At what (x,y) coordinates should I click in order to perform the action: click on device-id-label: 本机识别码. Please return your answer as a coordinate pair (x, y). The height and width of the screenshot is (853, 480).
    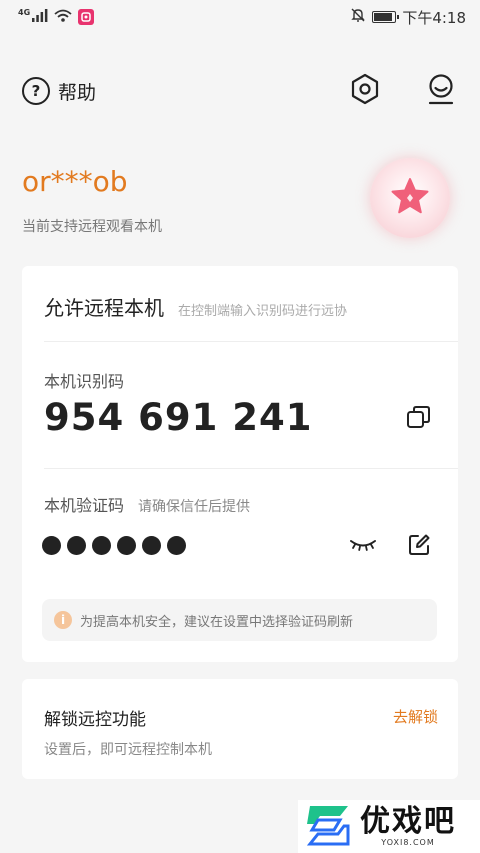
    Looking at the image, I should click on (84, 381).